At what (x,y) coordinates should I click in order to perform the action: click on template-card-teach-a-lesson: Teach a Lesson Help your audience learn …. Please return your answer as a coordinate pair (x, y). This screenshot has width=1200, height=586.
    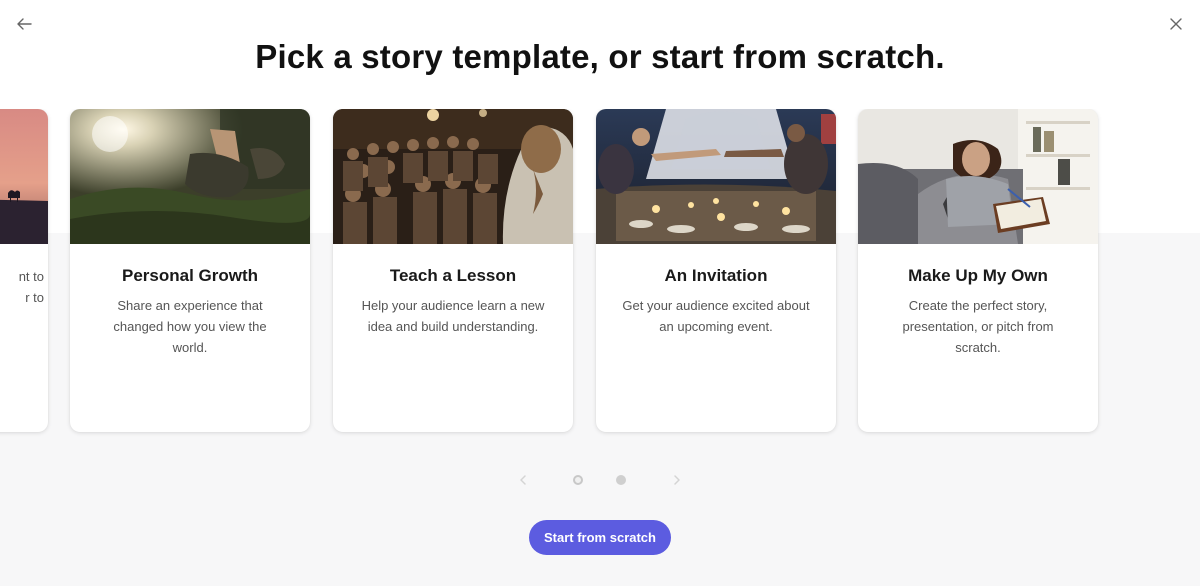
    Looking at the image, I should click on (453, 270).